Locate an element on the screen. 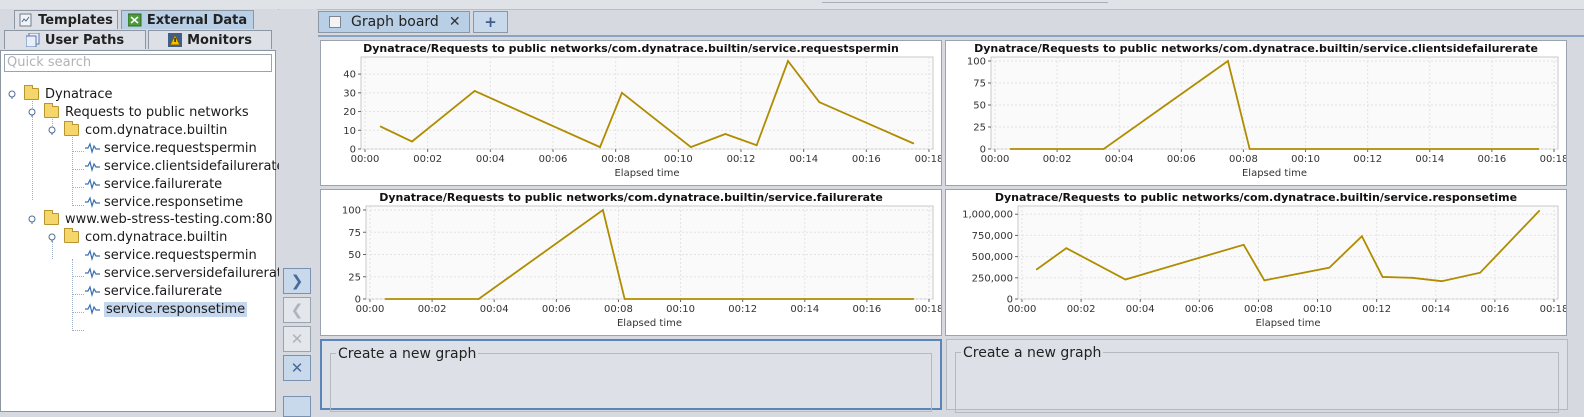  user-paths-icon is located at coordinates (32, 40).